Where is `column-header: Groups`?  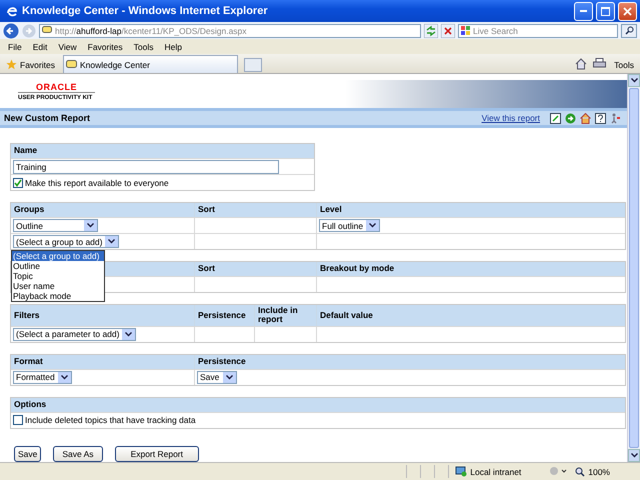 column-header: Groups is located at coordinates (102, 210).